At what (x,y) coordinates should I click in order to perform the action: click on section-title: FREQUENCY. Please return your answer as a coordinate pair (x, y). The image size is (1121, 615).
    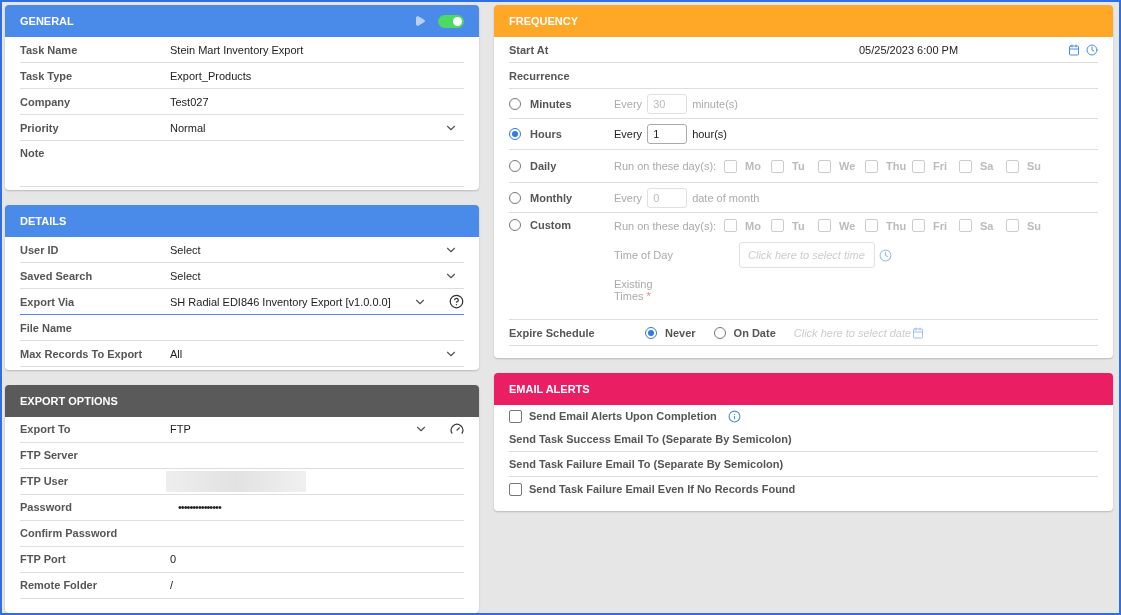
    Looking at the image, I should click on (544, 21).